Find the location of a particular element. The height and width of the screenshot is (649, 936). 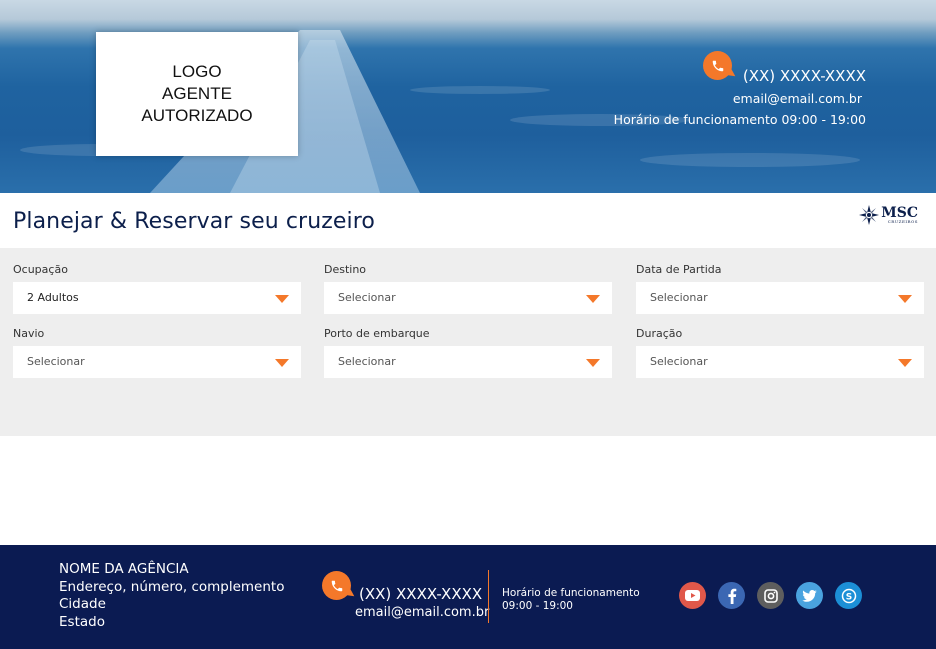

field-label-ocupacao: Ocupação is located at coordinates (40, 269).